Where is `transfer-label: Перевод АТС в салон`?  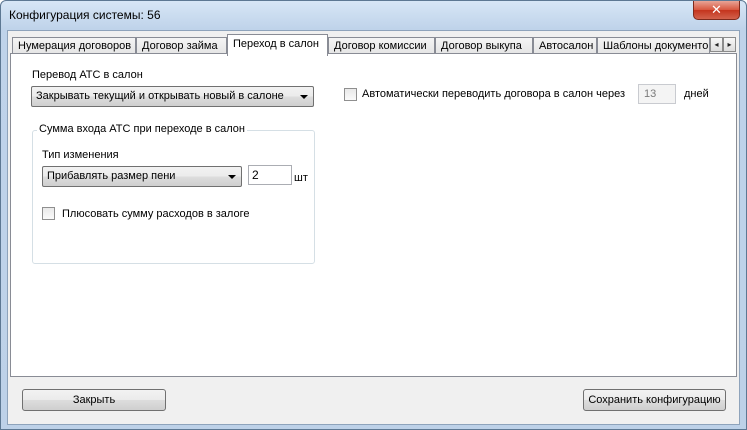
transfer-label: Перевод АТС в салон is located at coordinates (87, 75).